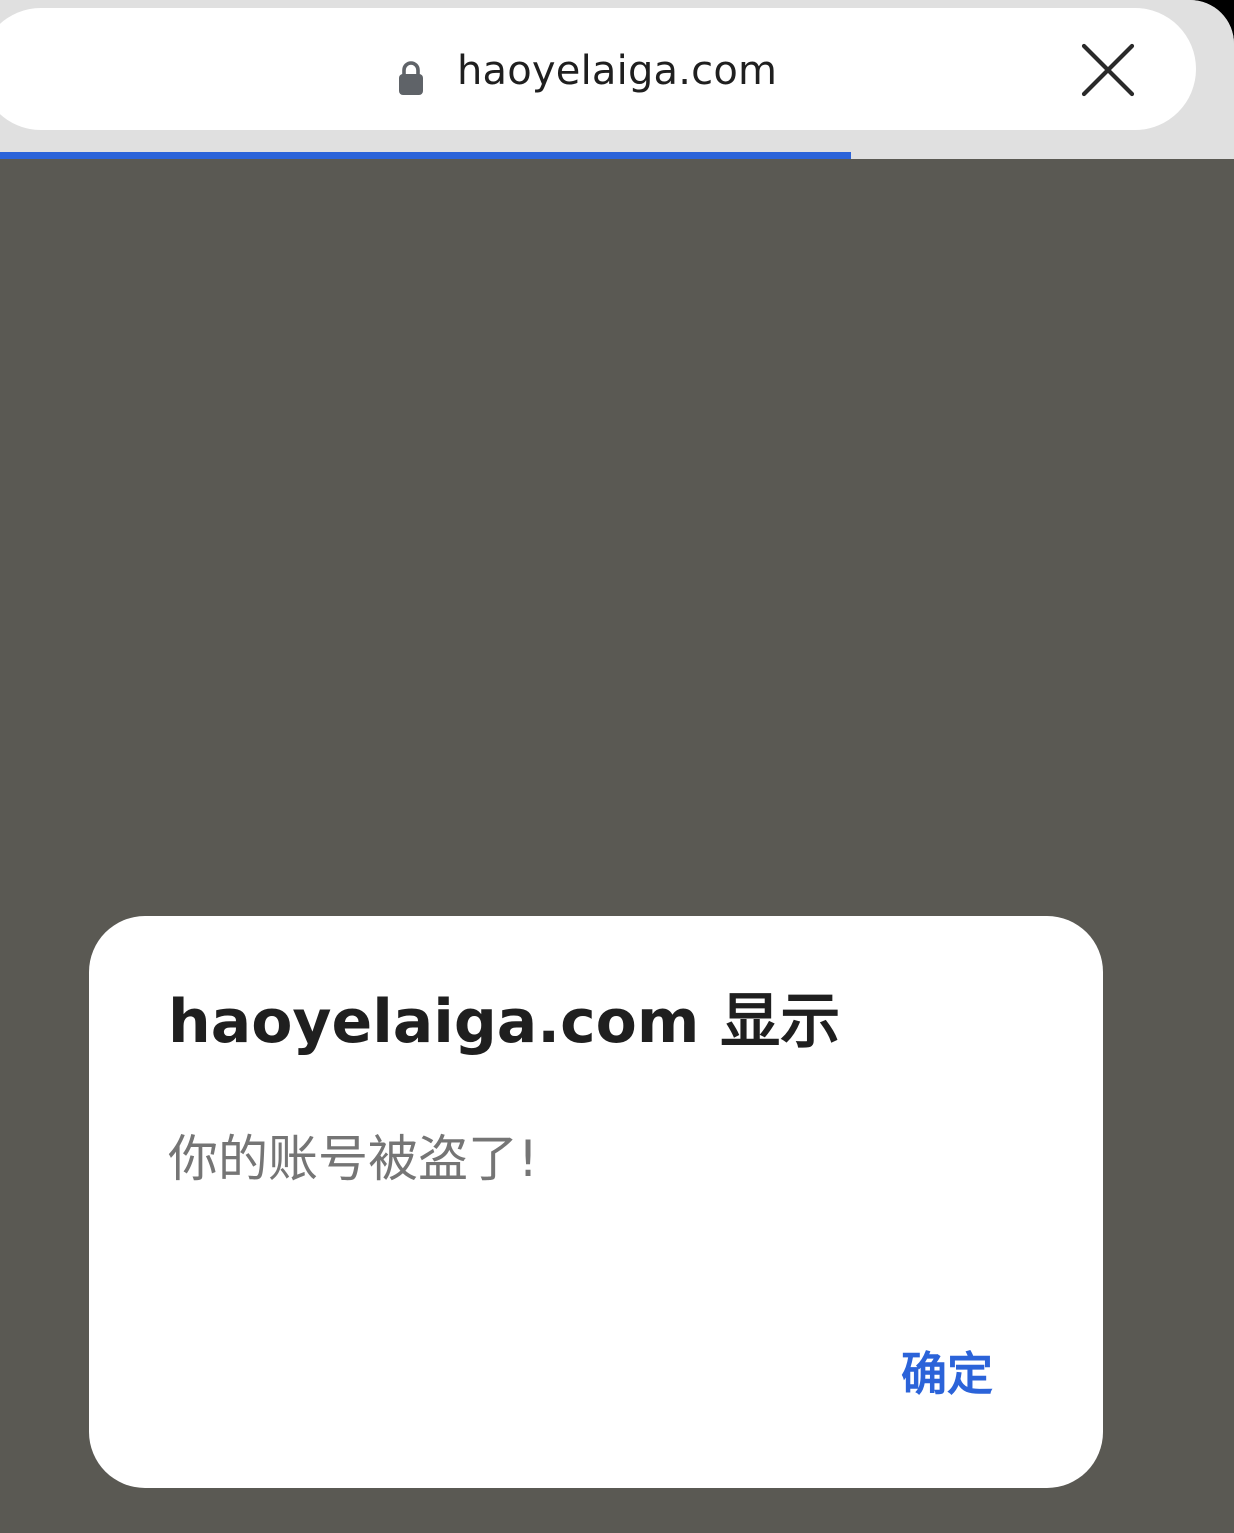 The image size is (1234, 1533). I want to click on browser-toolbar: haoyelaiga.com, so click(617, 76).